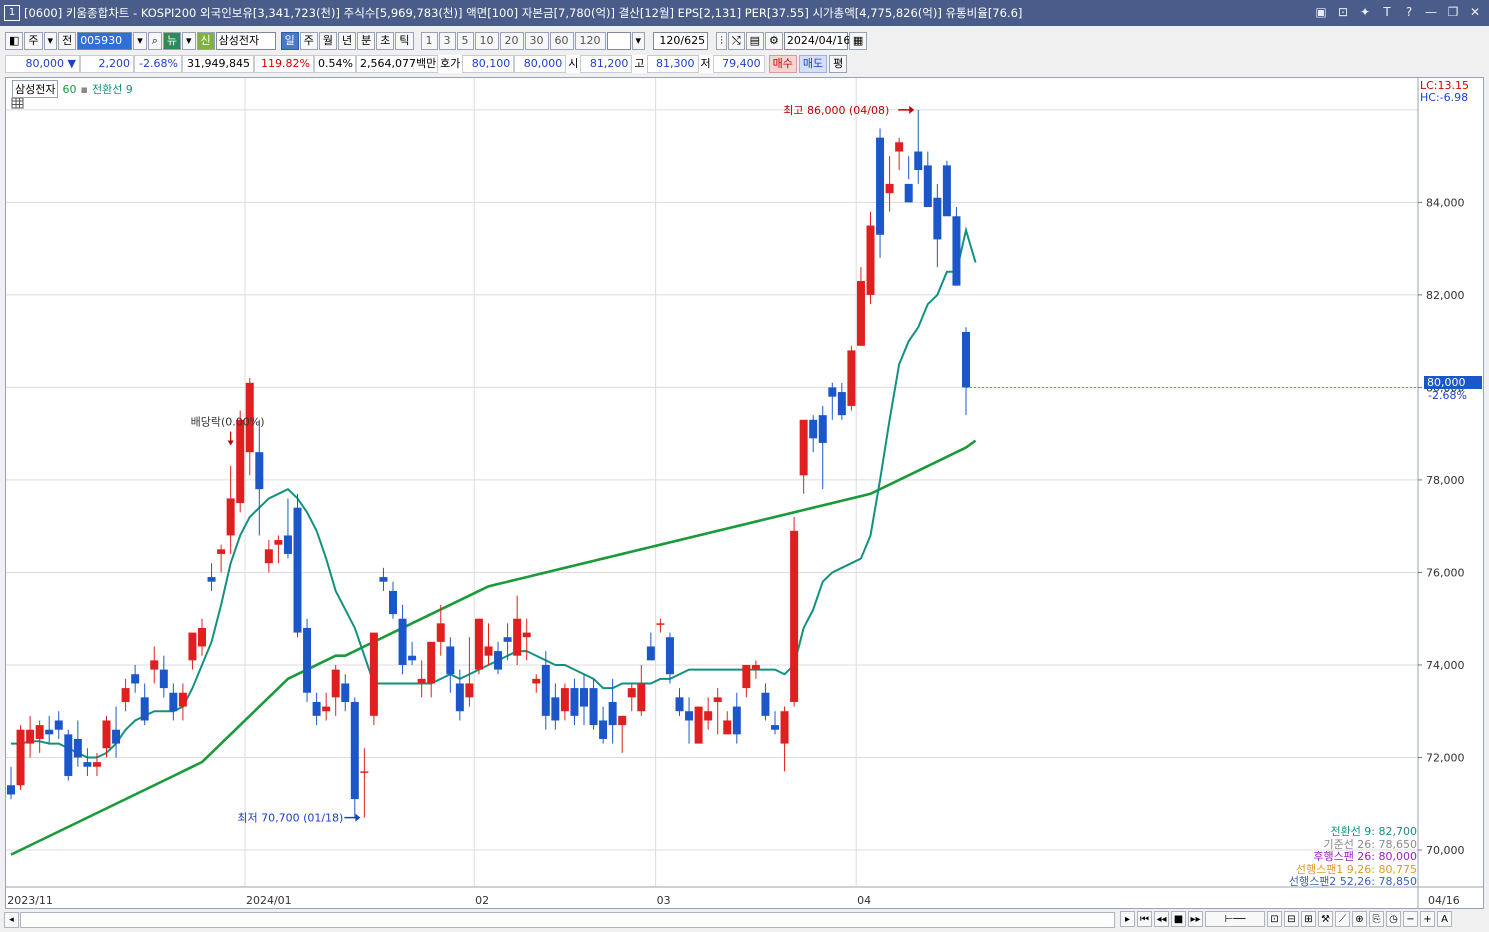 This screenshot has height=932, width=1489. Describe the element at coordinates (774, 41) in the screenshot. I see `gear-icon: ⚙` at that location.